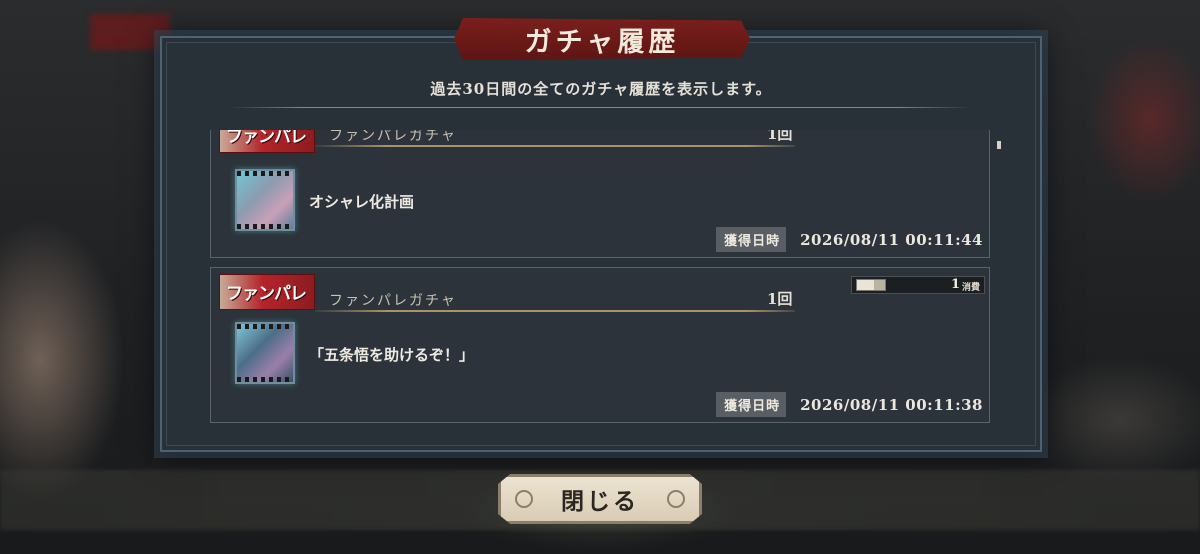  I want to click on ornament-left-icon, so click(524, 499).